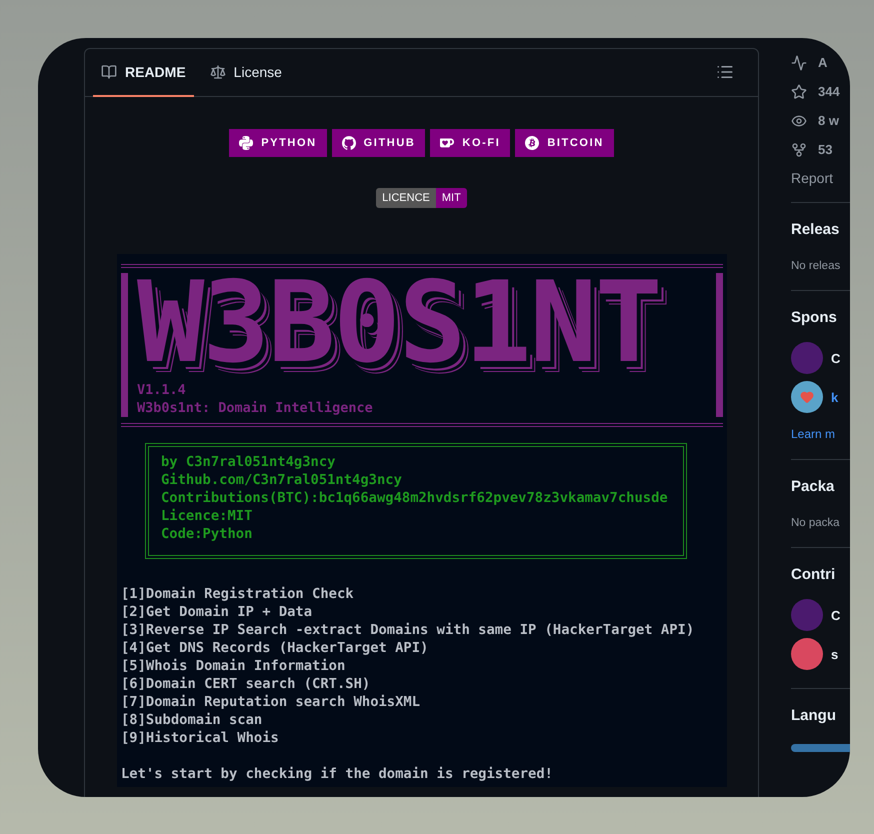 This screenshot has width=874, height=834. I want to click on github-icon, so click(349, 143).